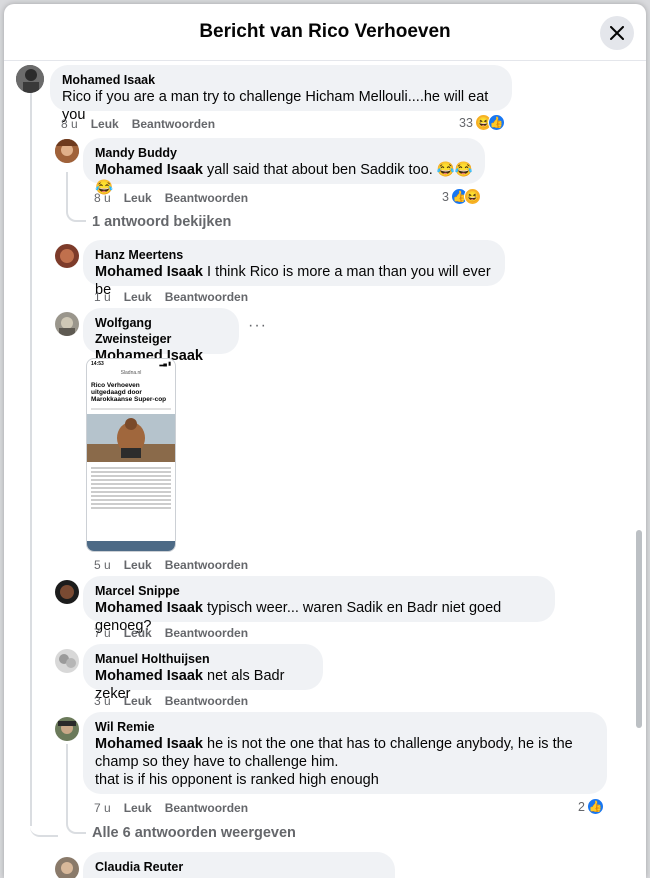  Describe the element at coordinates (102, 565) in the screenshot. I see `comment-time: 5 u` at that location.